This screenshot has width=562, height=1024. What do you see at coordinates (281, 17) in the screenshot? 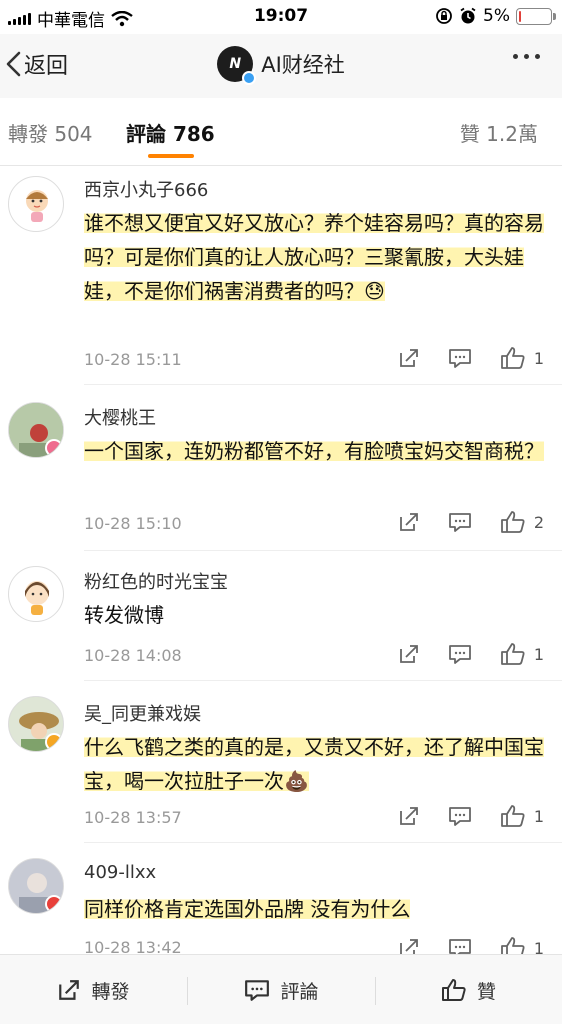
I see `status-bar: 中華電信 19:07 5%` at bounding box center [281, 17].